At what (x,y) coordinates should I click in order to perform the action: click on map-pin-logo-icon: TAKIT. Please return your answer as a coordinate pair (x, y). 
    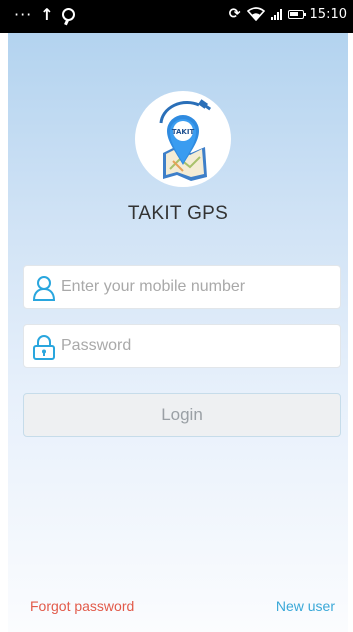
    Looking at the image, I should click on (185, 140).